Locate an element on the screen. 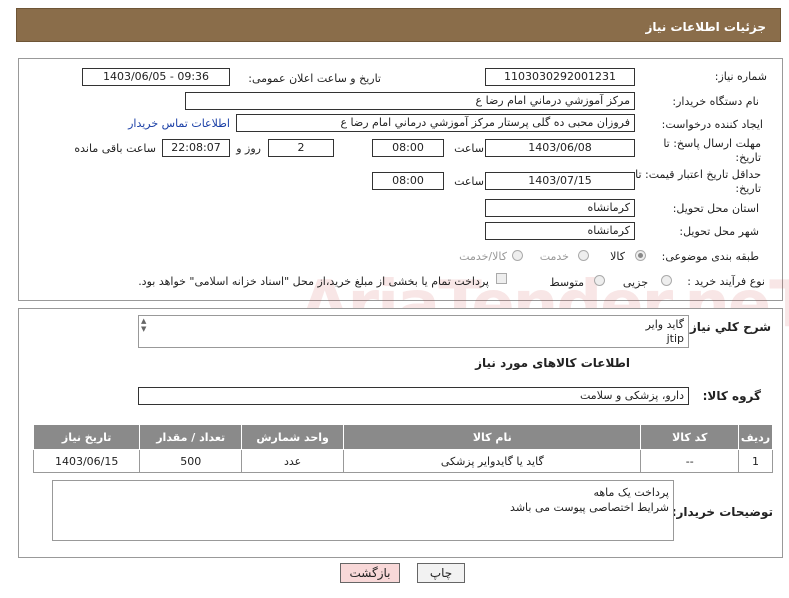 The height and width of the screenshot is (598, 789). goods-group-field: دارو، پزشکی و سلامت is located at coordinates (413, 396).